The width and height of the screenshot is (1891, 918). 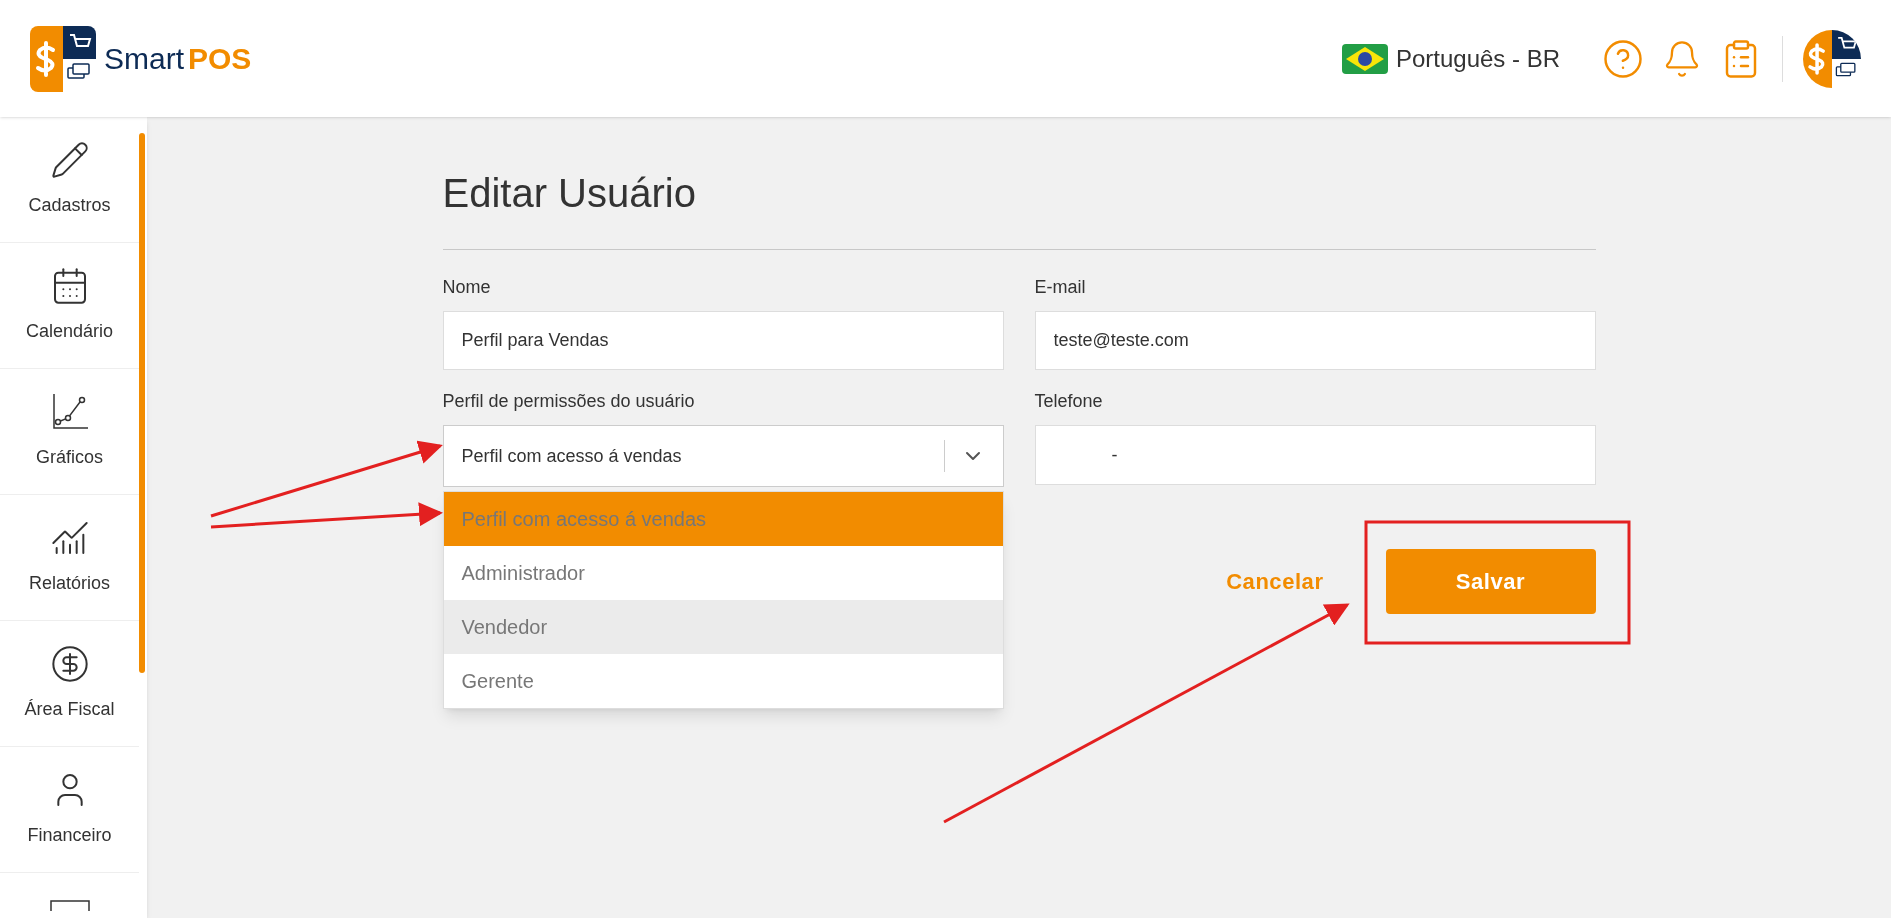 I want to click on phone-input: -, so click(x=1315, y=455).